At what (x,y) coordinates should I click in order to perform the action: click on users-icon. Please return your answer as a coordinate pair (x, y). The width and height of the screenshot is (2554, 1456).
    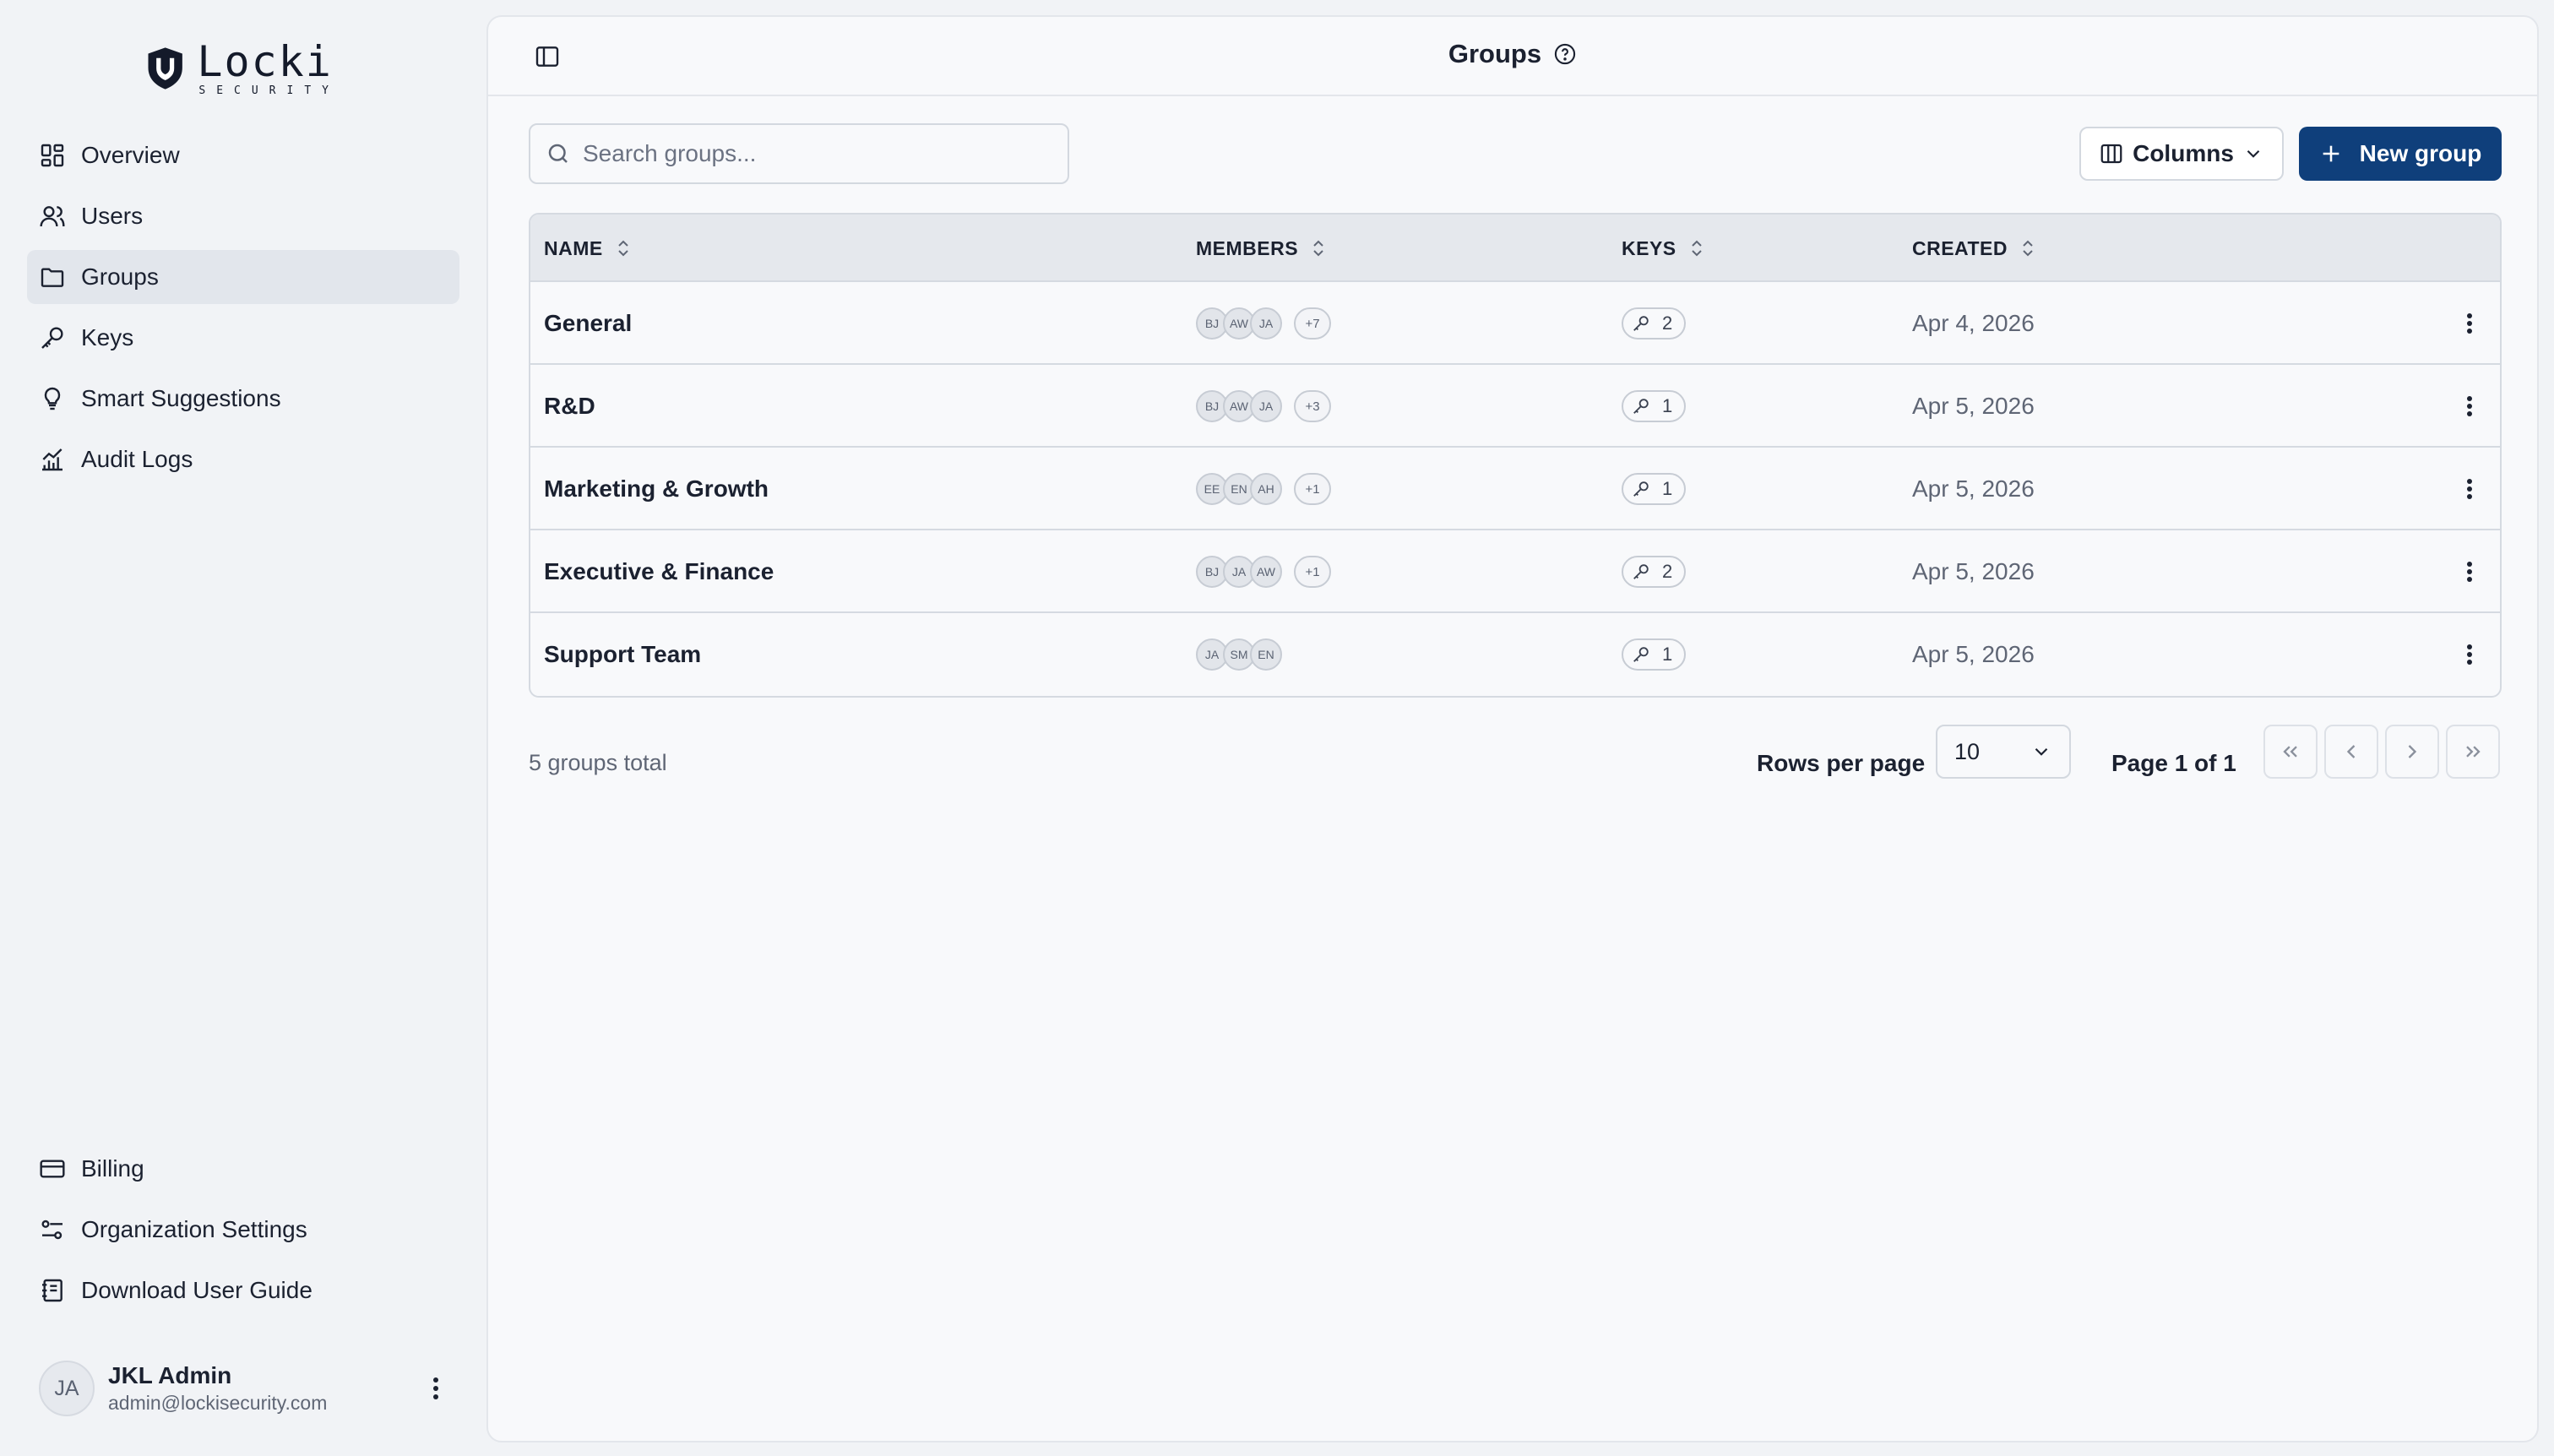
    Looking at the image, I should click on (52, 217).